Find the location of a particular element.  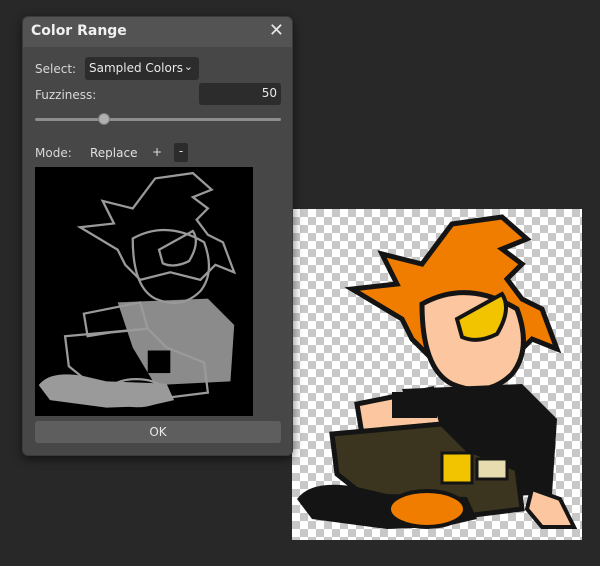

fuzziness-input: 50 is located at coordinates (240, 94).